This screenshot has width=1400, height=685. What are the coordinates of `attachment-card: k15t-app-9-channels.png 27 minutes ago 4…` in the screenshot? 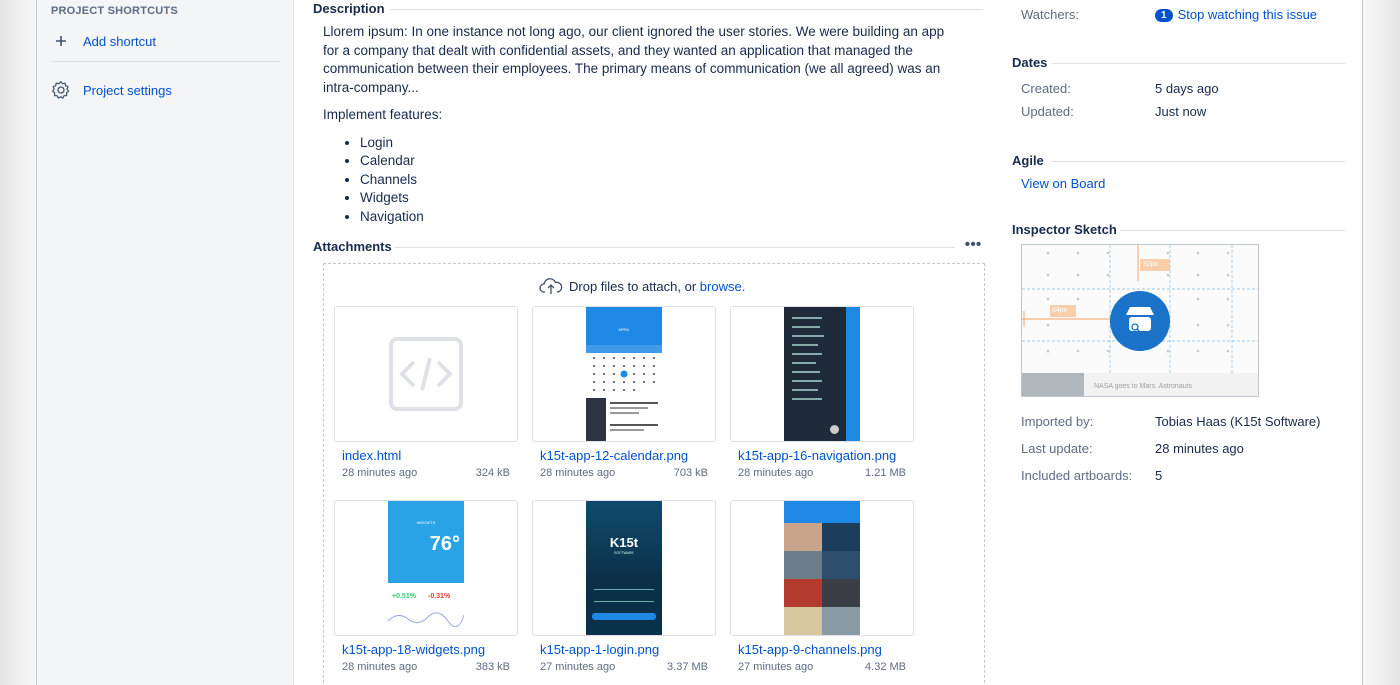 It's located at (822, 586).